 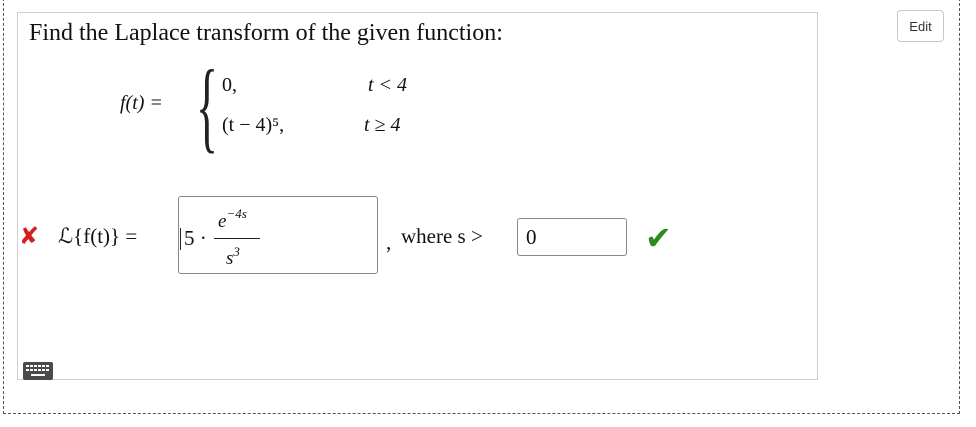 I want to click on denominator-exponent: 3, so click(x=236, y=251).